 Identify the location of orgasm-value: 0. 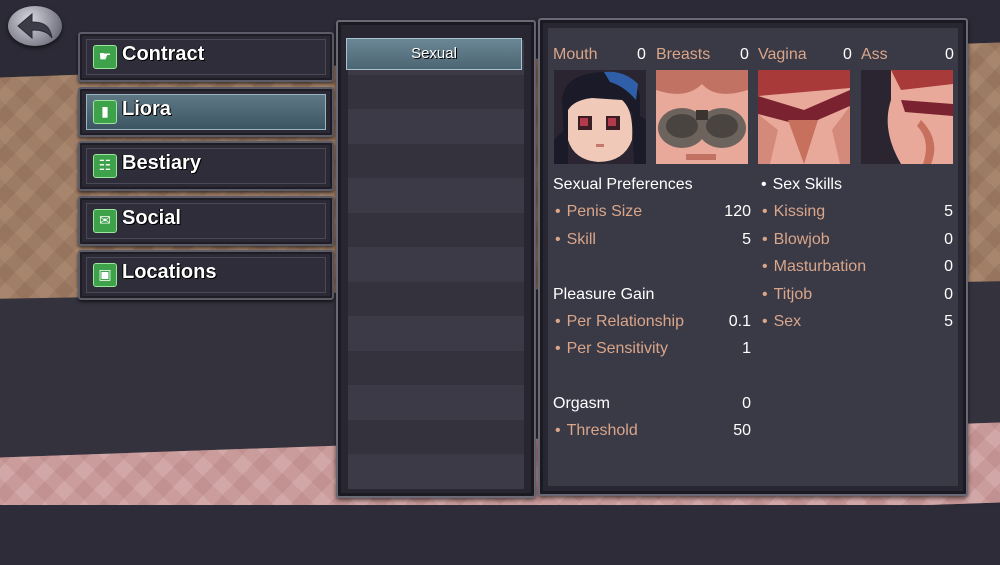
(746, 403).